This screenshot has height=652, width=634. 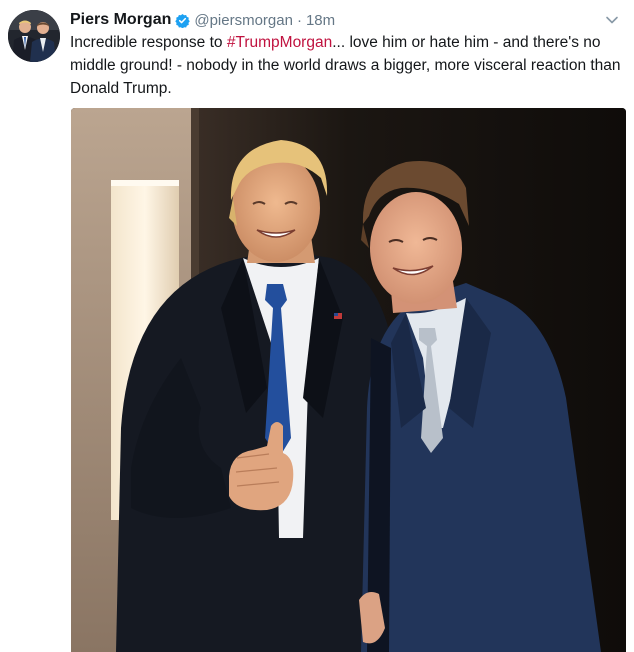 I want to click on avatar, so click(x=34, y=36).